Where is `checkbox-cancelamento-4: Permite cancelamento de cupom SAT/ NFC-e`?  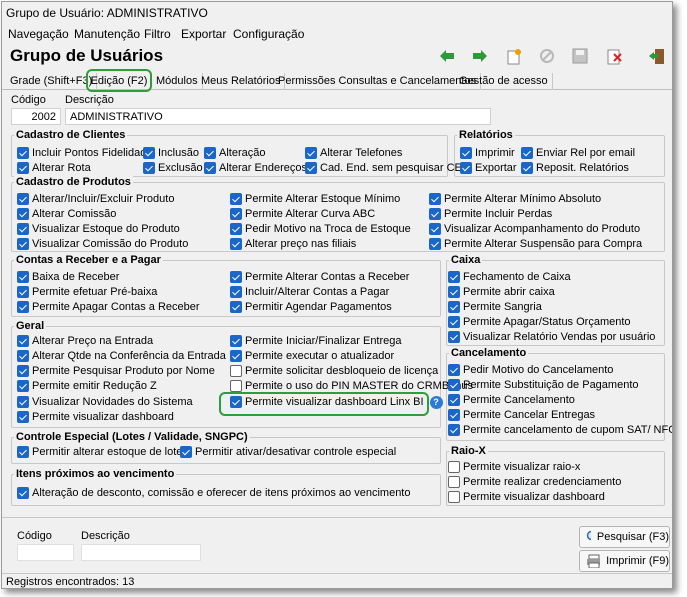
checkbox-cancelamento-4: Permite cancelamento de cupom SAT/ NFC-e is located at coordinates (560, 430).